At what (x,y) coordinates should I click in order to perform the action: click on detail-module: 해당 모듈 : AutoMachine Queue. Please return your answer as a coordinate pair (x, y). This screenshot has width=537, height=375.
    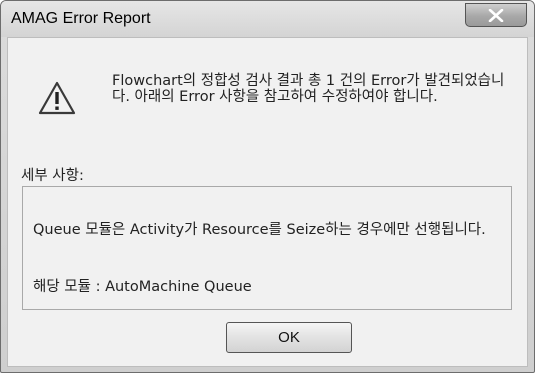
    Looking at the image, I should click on (142, 287).